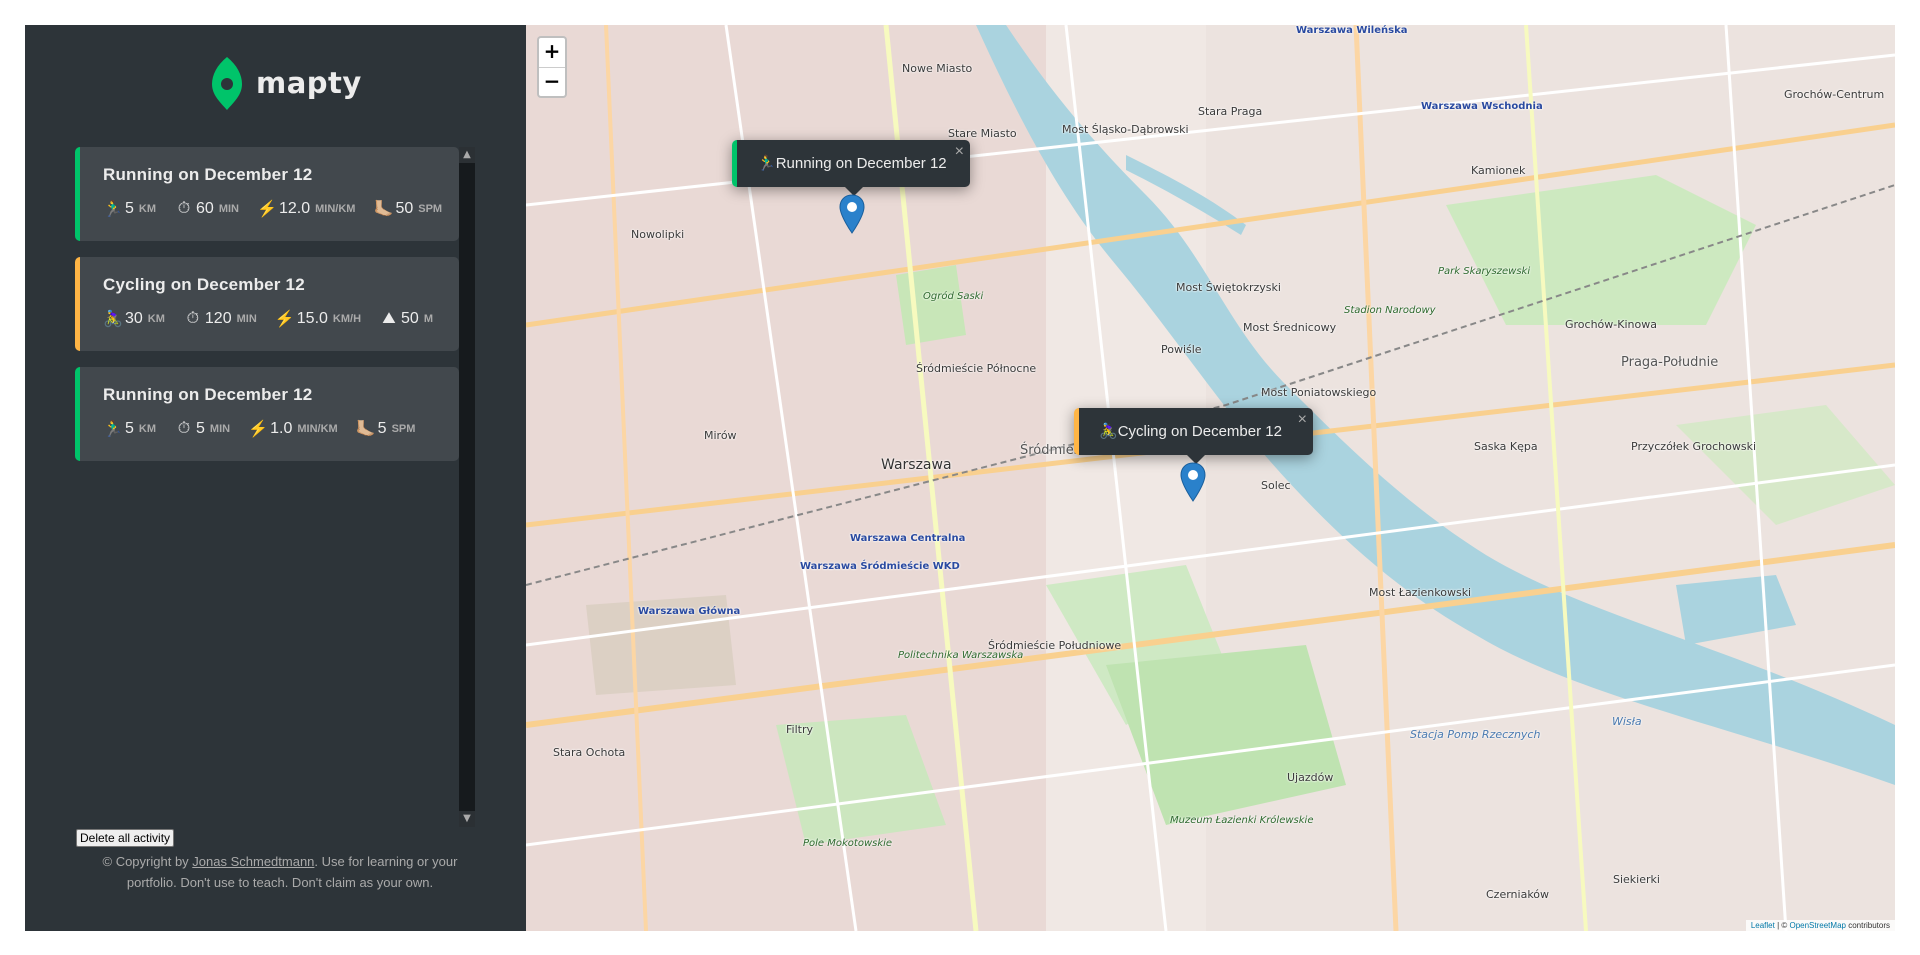 This screenshot has width=1920, height=955. What do you see at coordinates (1636, 879) in the screenshot?
I see `map-label: Siekierki` at bounding box center [1636, 879].